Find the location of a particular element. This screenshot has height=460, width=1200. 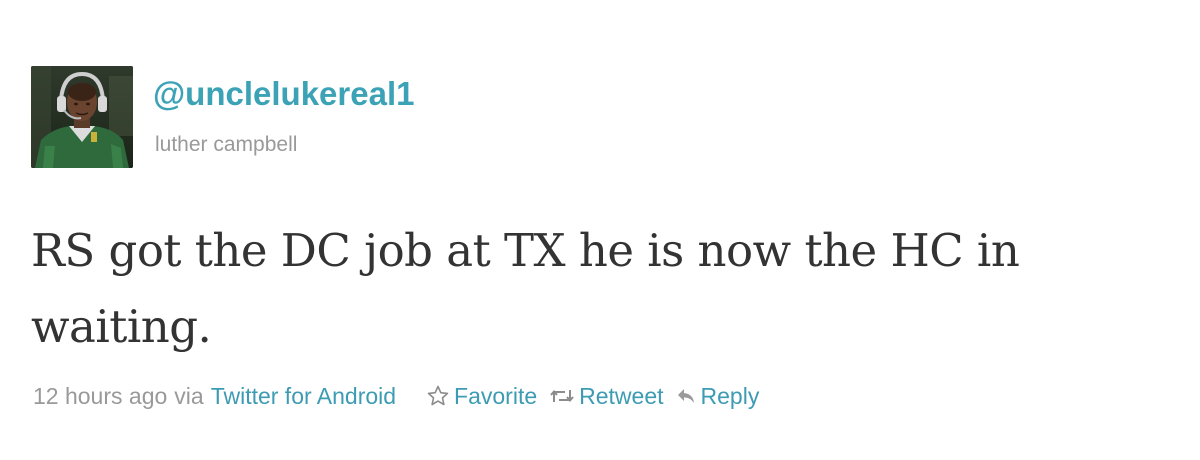

retweet-button: Retweet is located at coordinates (606, 396).